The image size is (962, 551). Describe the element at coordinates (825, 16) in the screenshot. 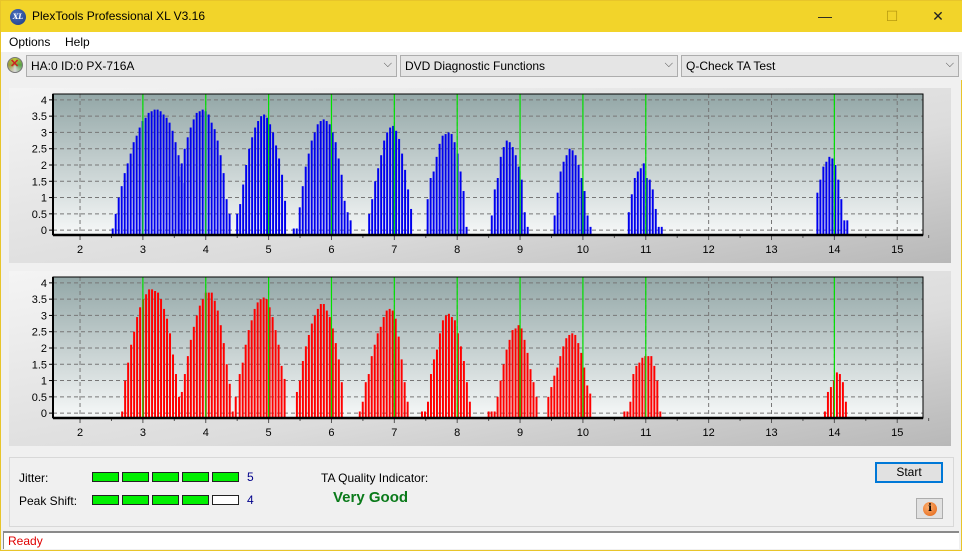

I see `minimize-button: —` at that location.